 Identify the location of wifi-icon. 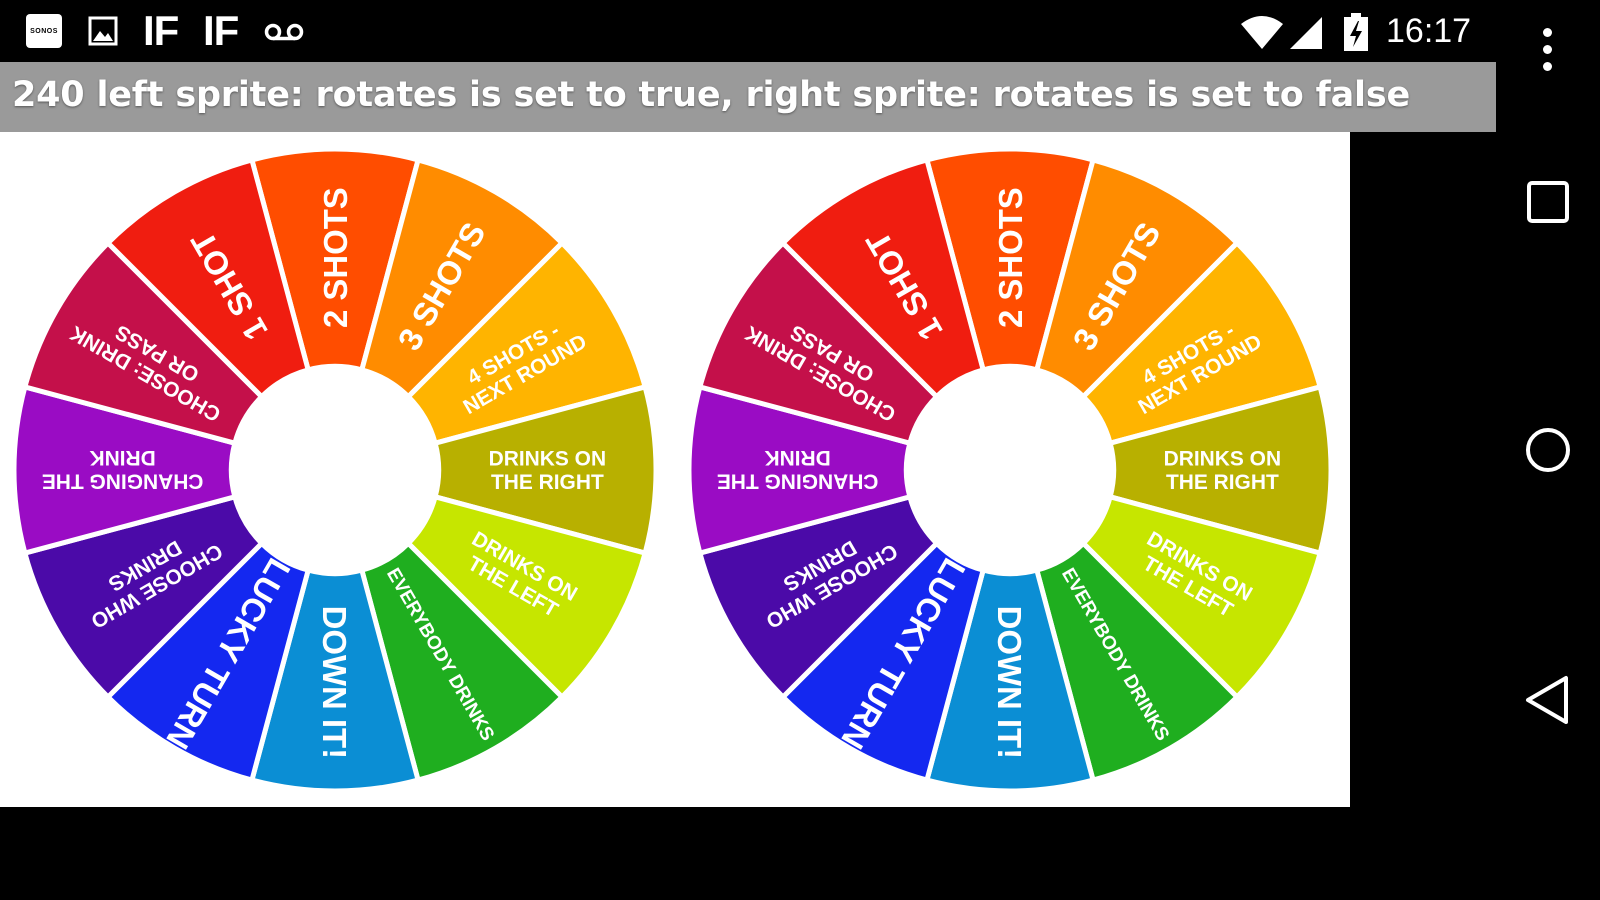
(1262, 35).